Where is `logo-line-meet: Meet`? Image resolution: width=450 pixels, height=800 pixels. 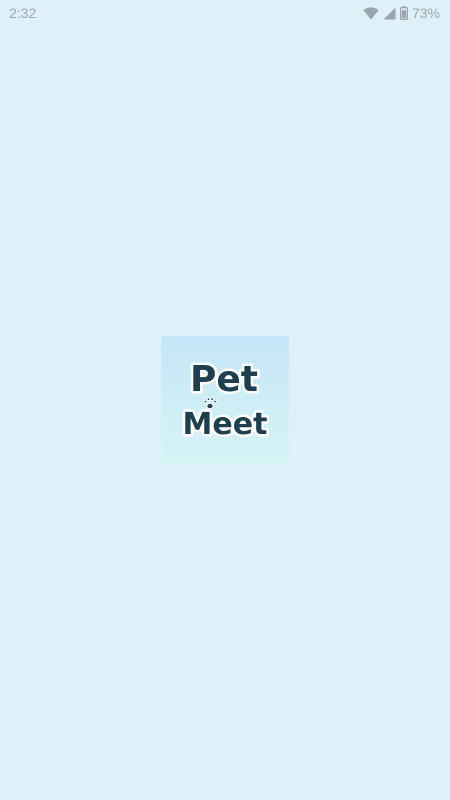 logo-line-meet: Meet is located at coordinates (225, 424).